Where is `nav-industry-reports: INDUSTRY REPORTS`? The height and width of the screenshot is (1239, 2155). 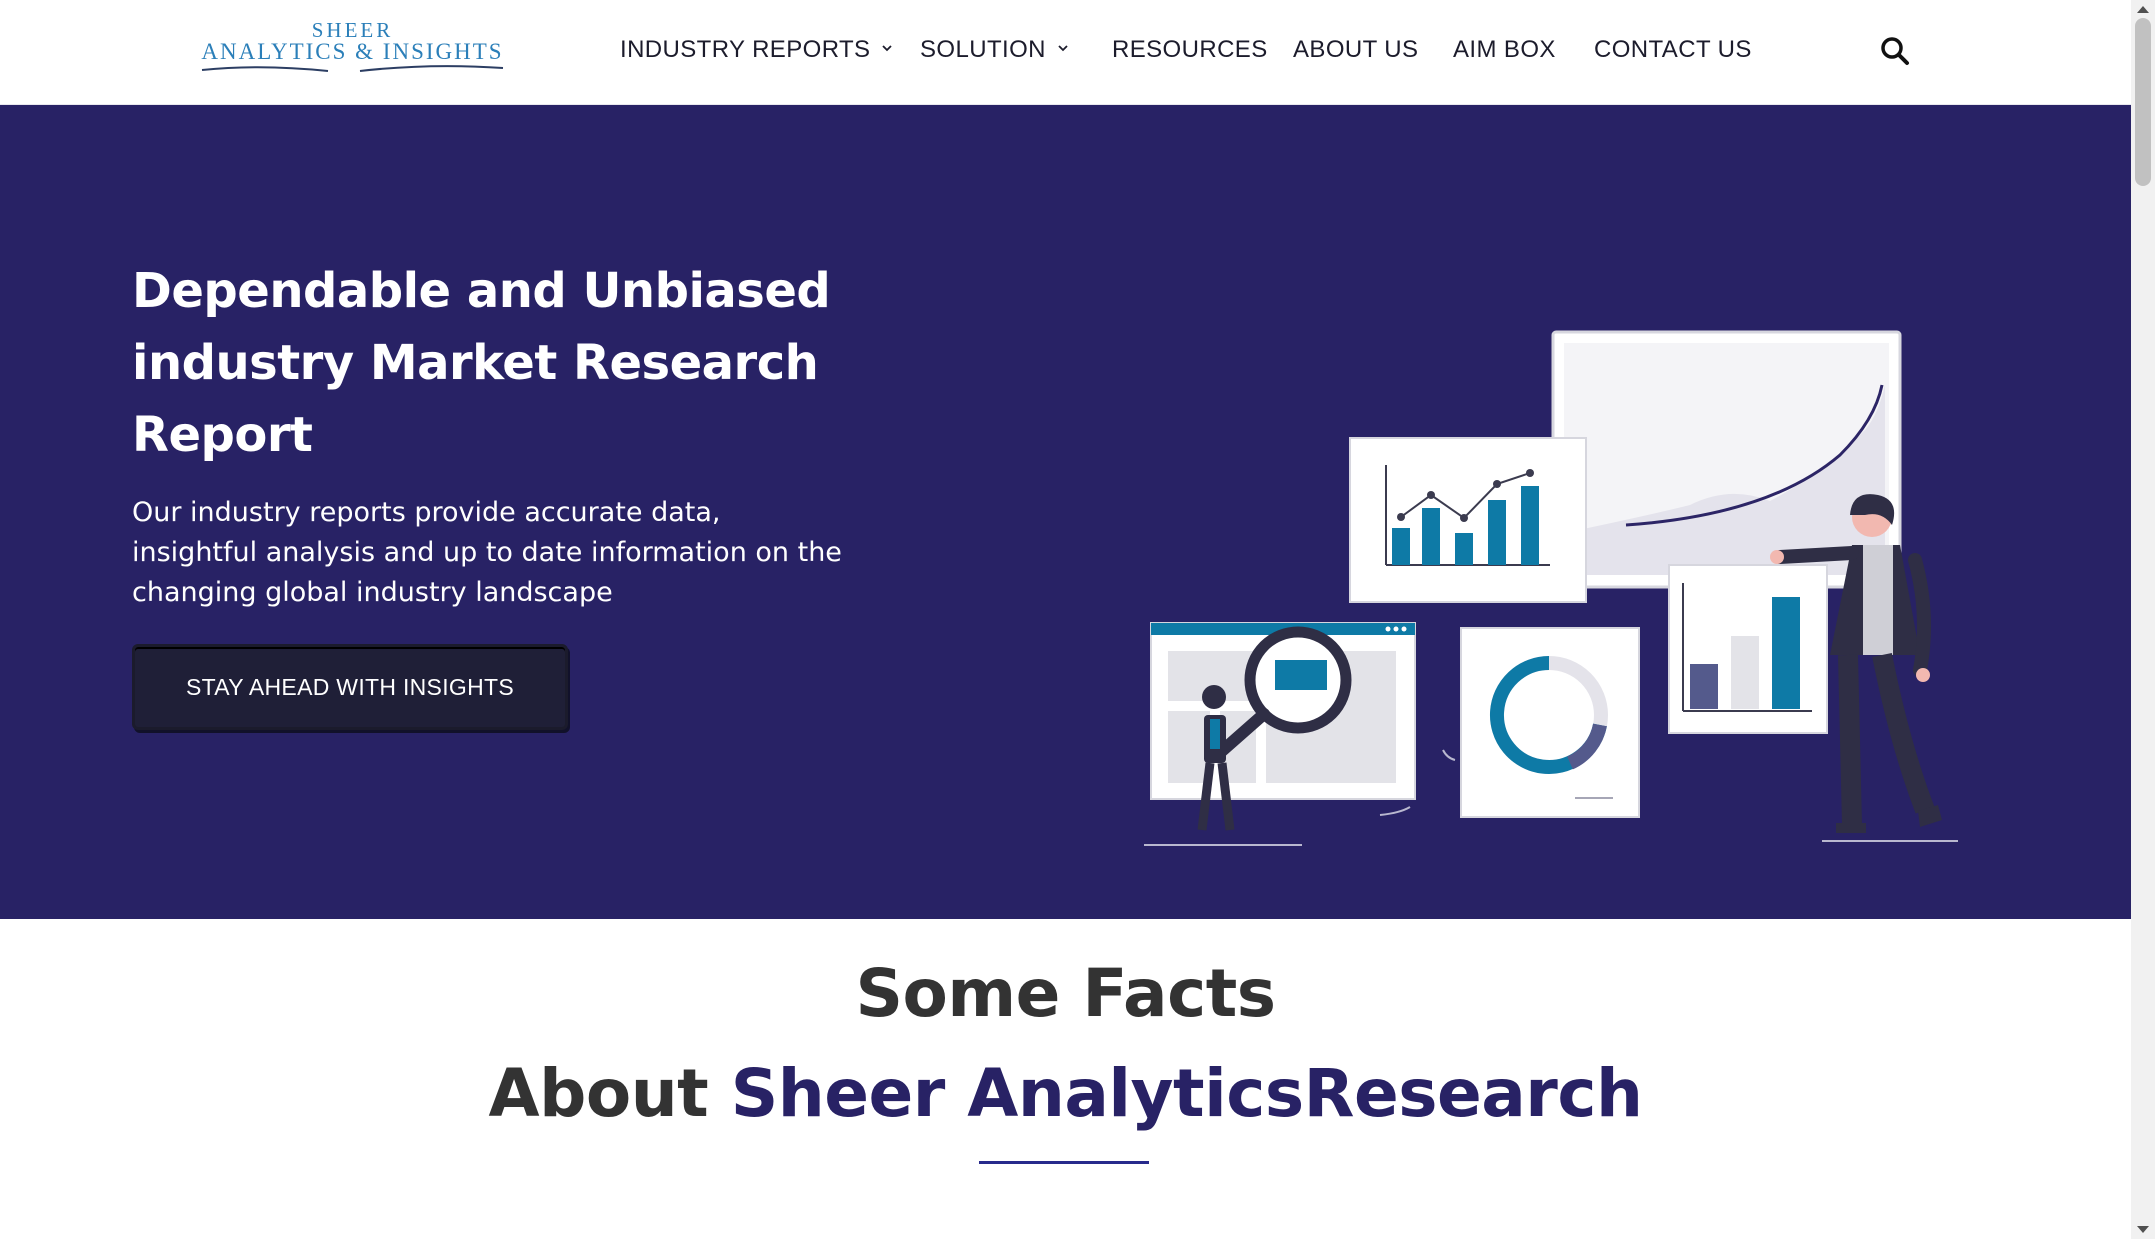
nav-industry-reports: INDUSTRY REPORTS is located at coordinates (756, 53).